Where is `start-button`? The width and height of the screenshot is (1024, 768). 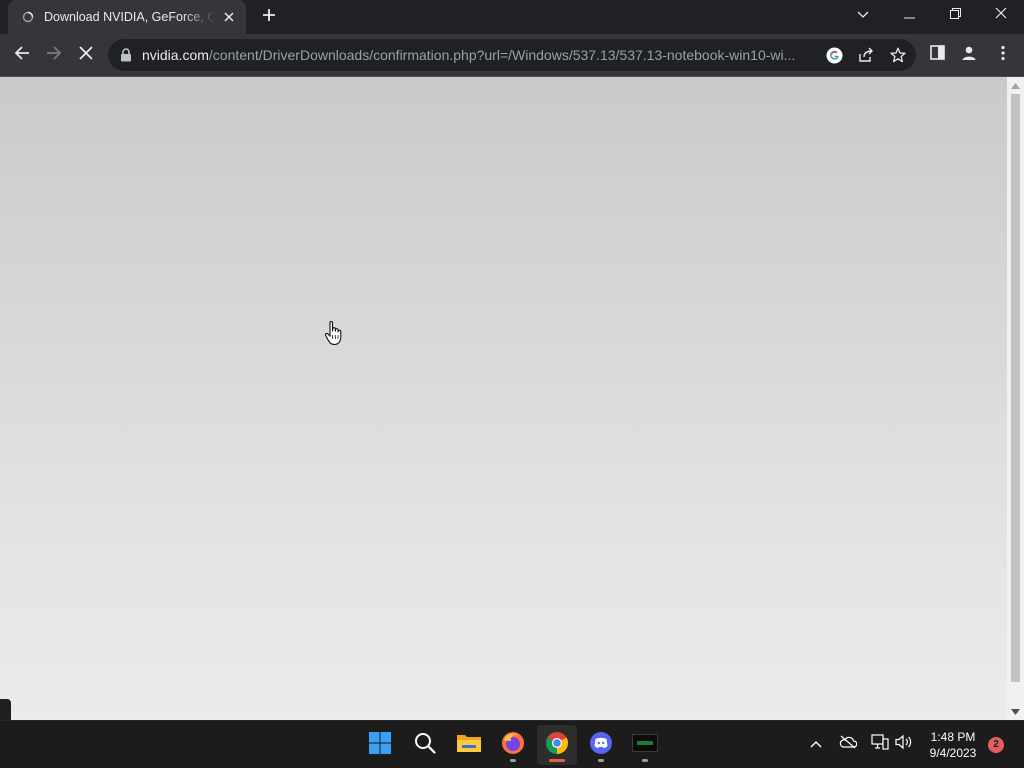 start-button is located at coordinates (380, 745).